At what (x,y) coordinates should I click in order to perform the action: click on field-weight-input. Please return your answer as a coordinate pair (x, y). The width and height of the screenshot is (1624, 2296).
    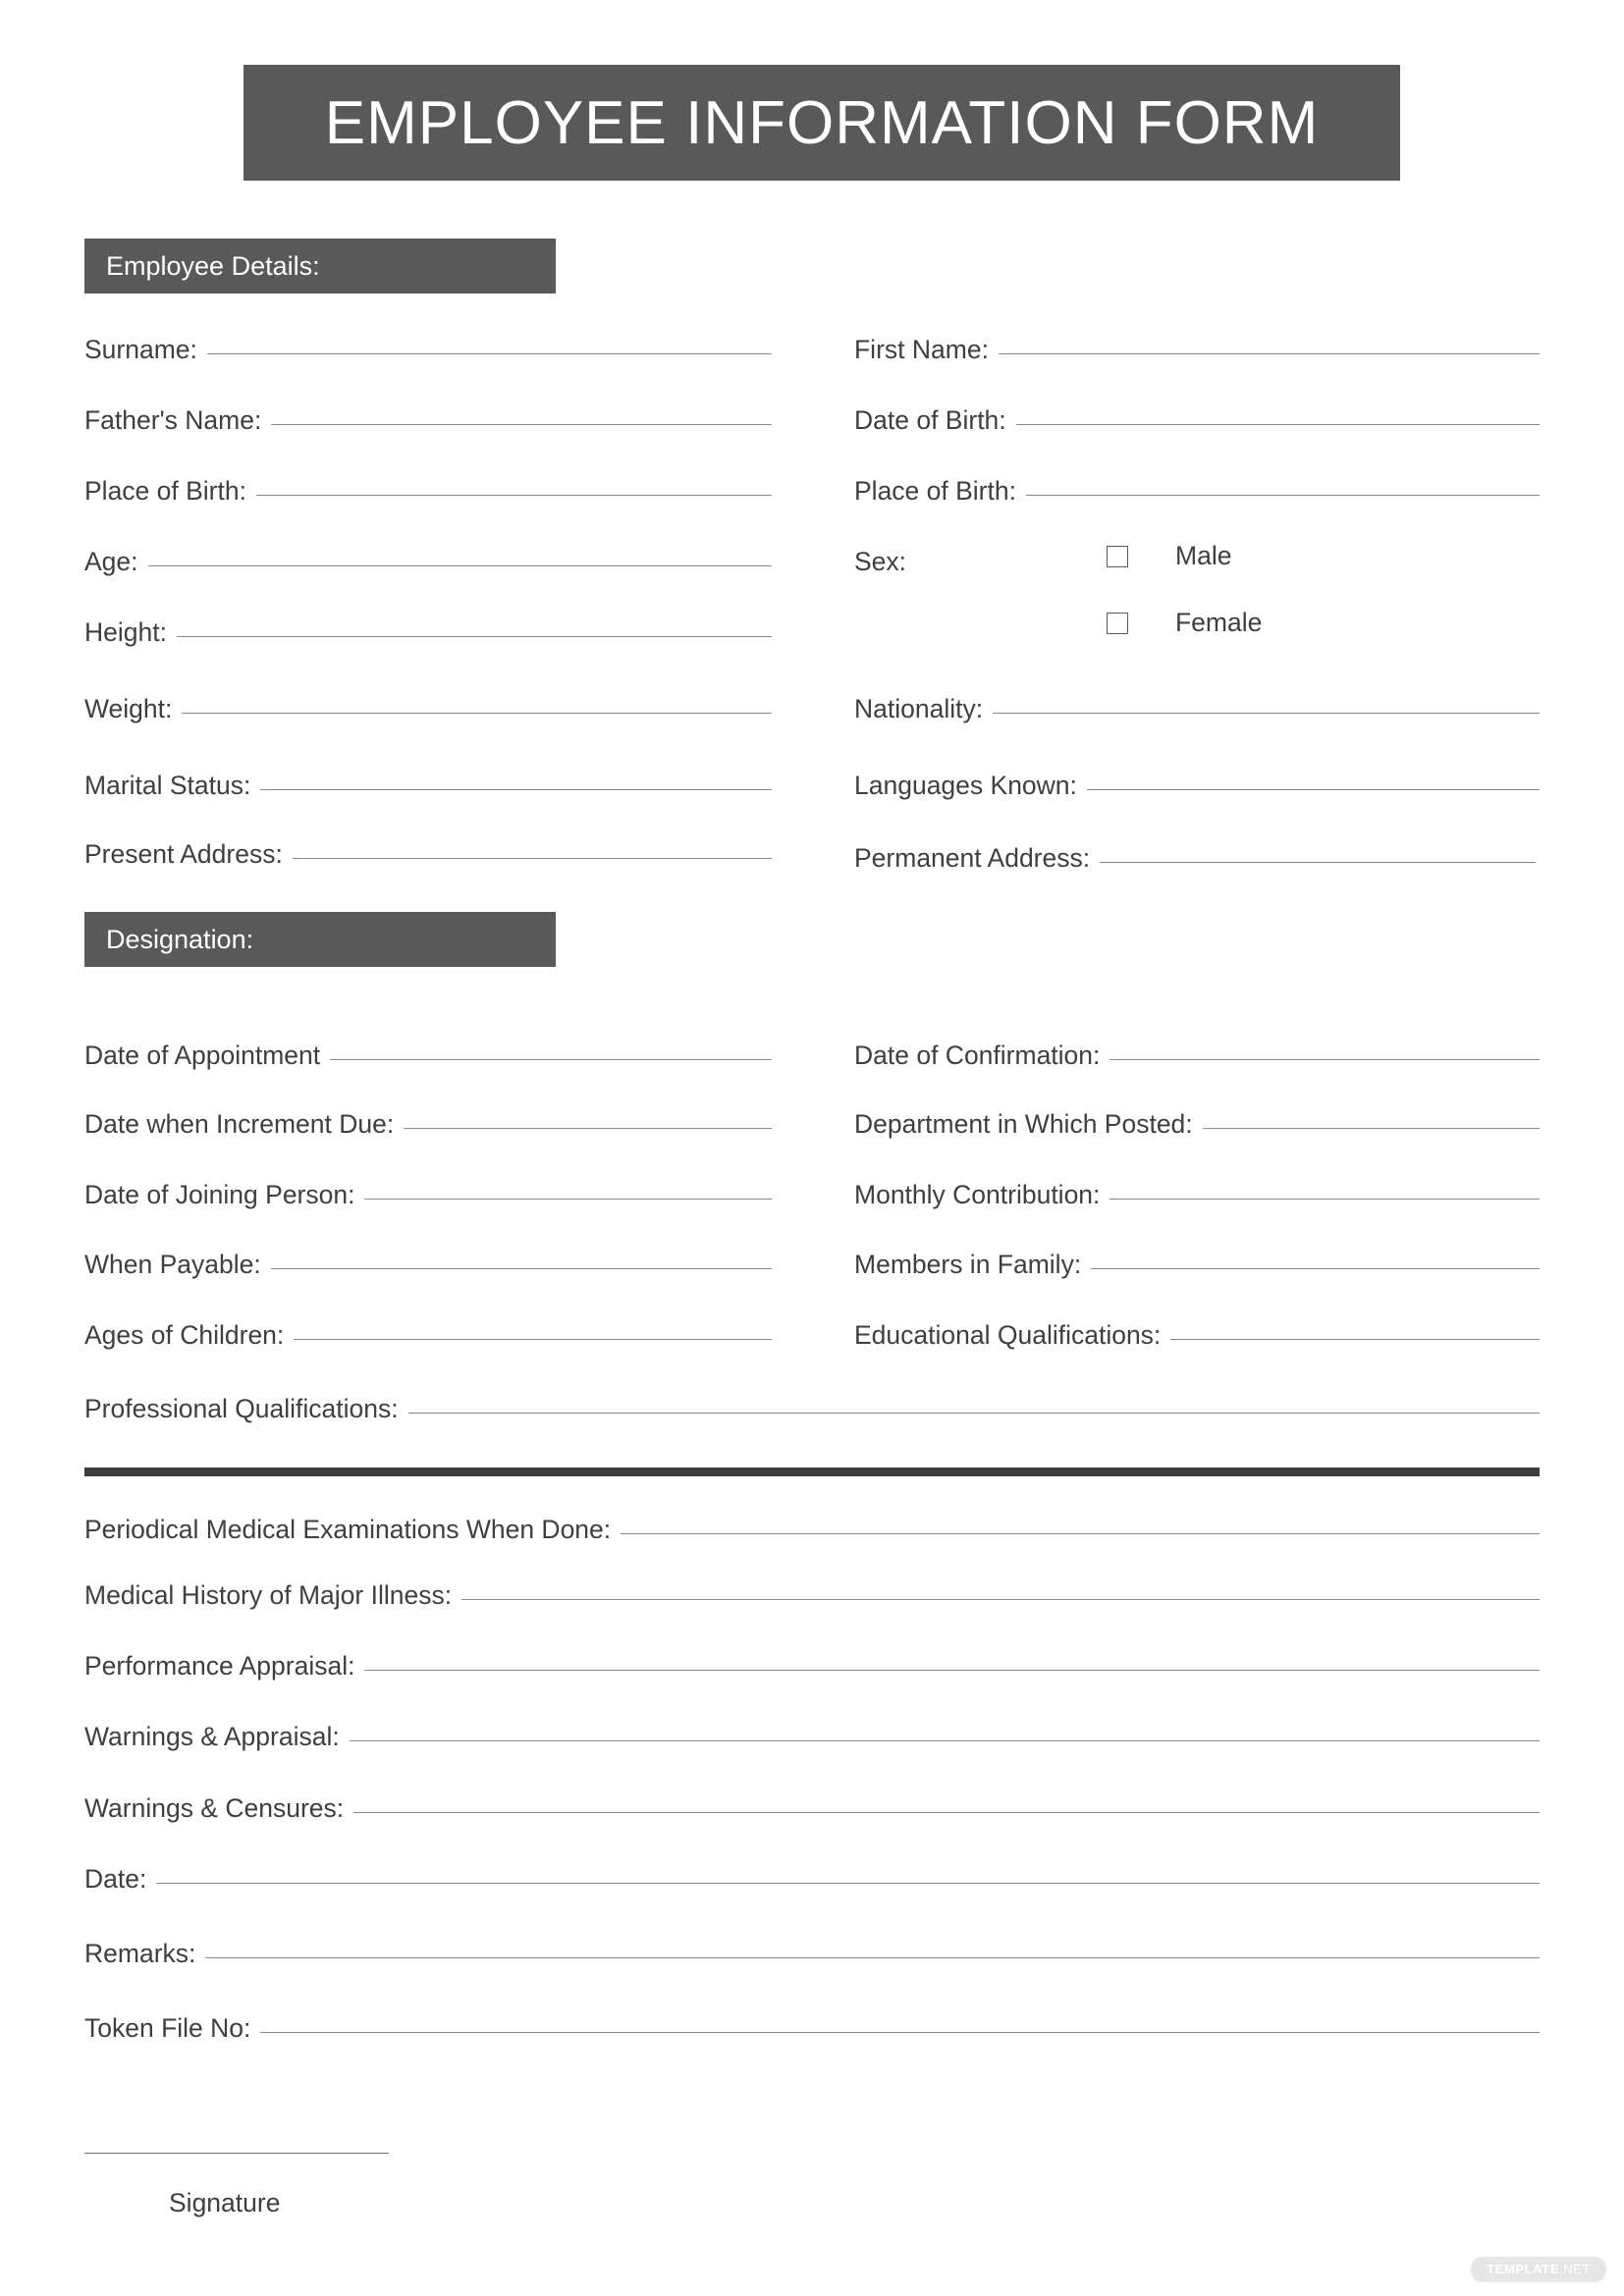
    Looking at the image, I should click on (477, 714).